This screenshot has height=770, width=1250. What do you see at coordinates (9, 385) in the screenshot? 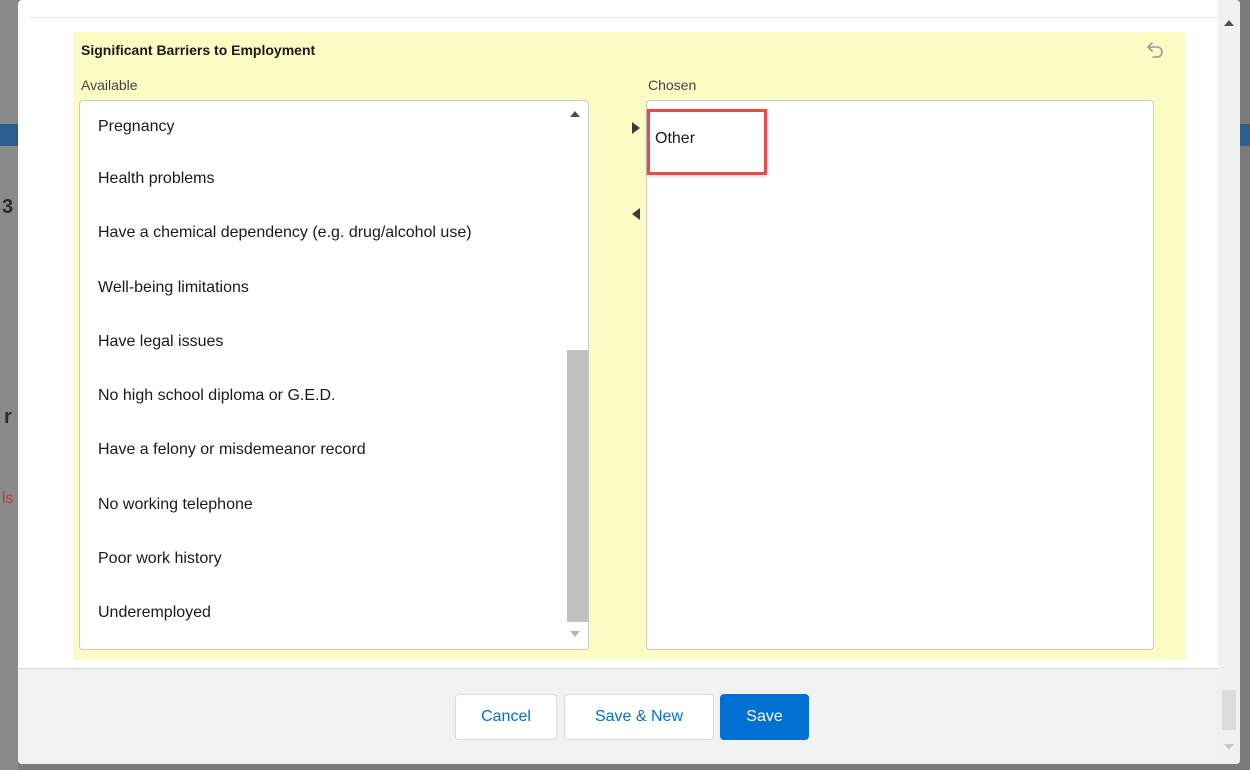
I see `background-page-edge-left` at bounding box center [9, 385].